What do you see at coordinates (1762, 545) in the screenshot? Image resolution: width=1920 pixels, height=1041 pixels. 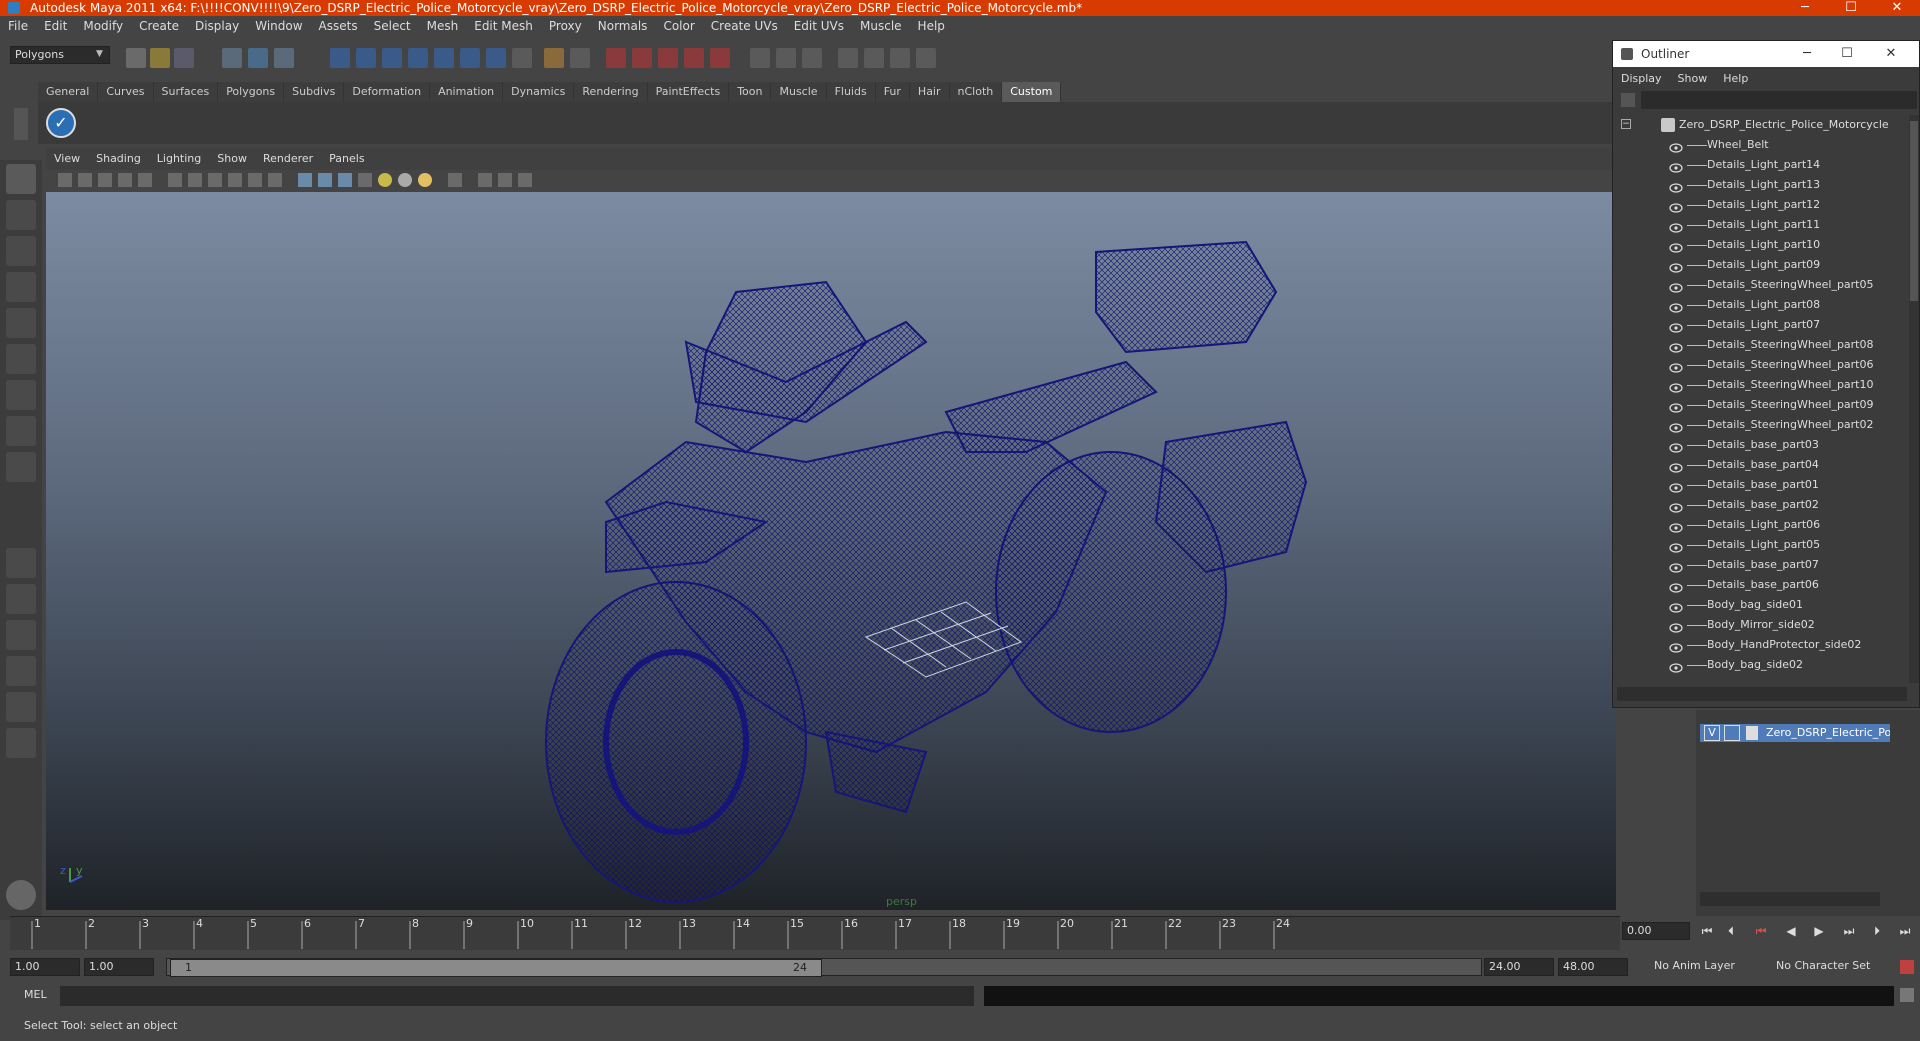 I see `outliner-item: Details_Light_part05` at bounding box center [1762, 545].